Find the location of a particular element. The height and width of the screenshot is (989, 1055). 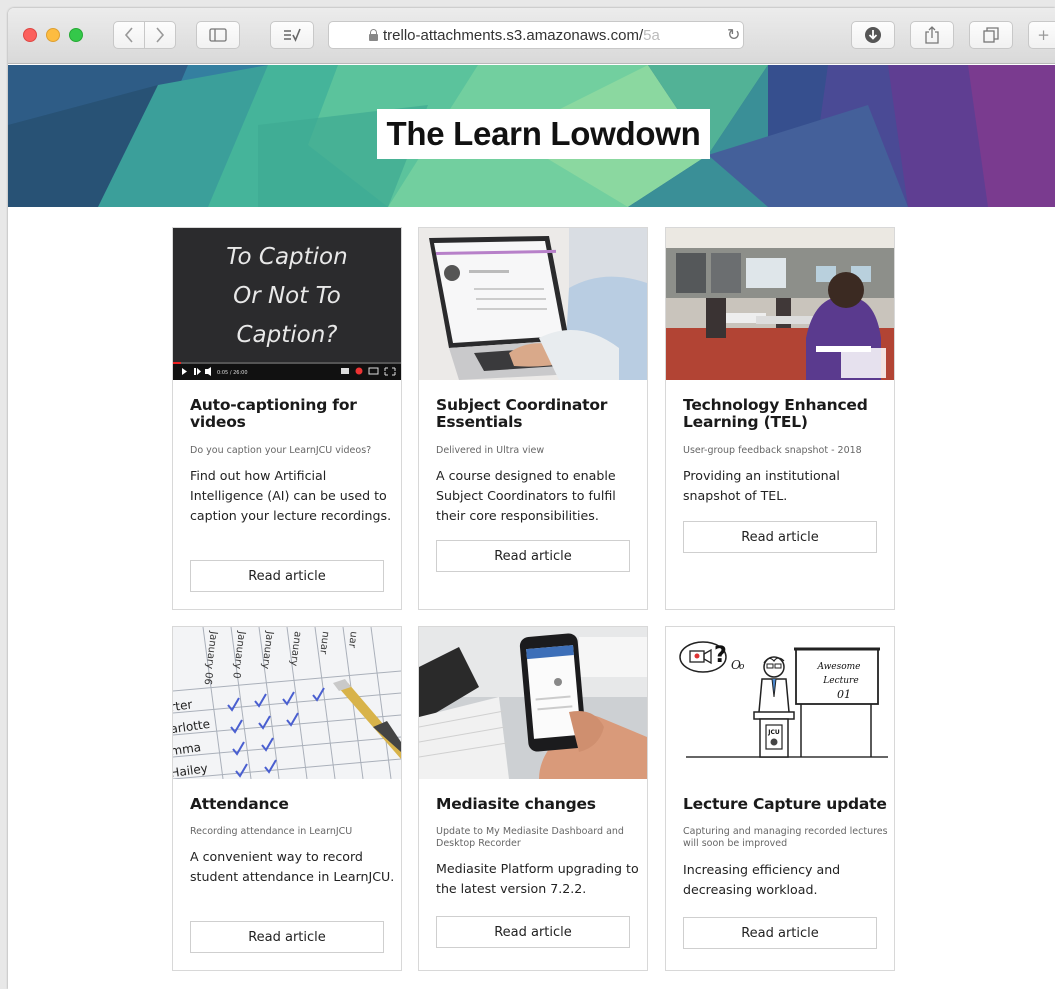

reader-icon is located at coordinates (292, 35).